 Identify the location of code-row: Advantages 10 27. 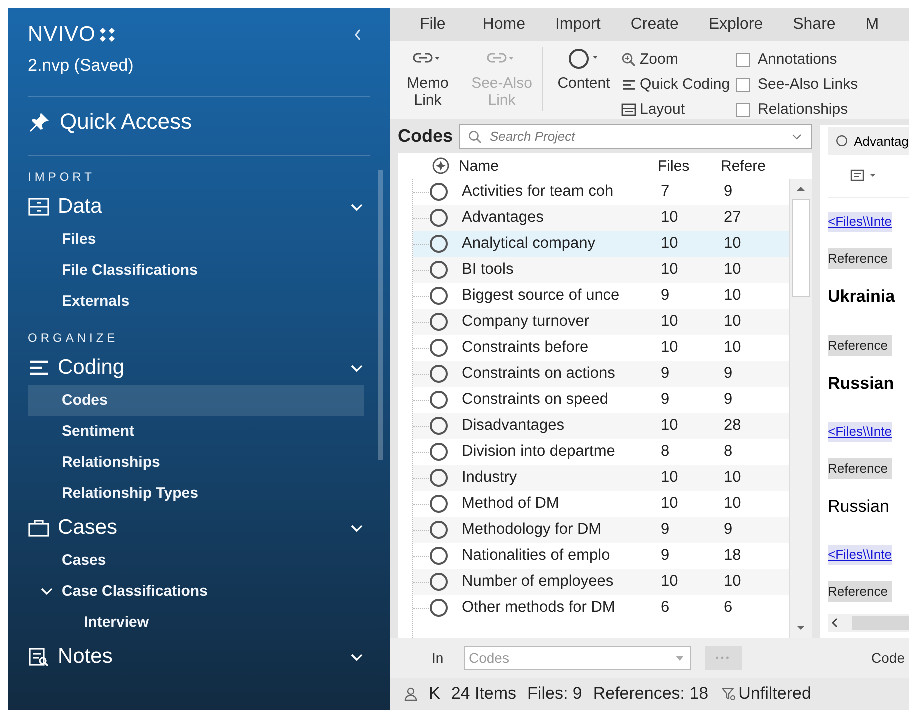
(601, 218).